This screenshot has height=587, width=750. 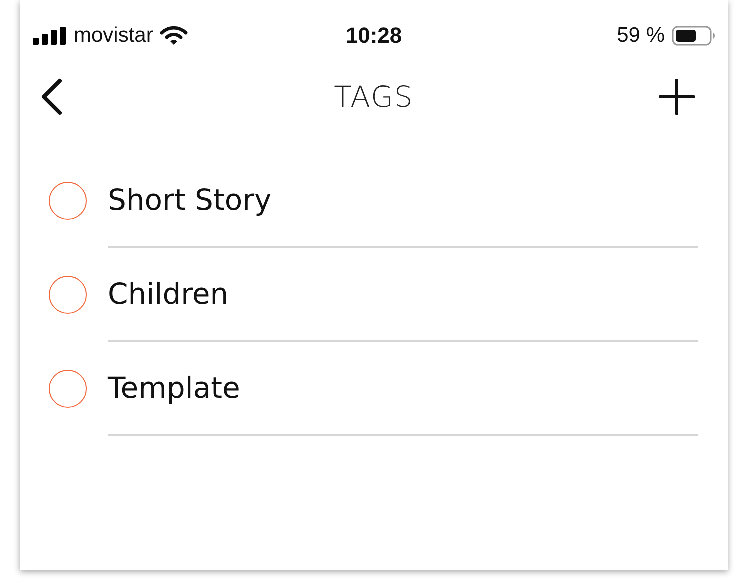 What do you see at coordinates (641, 36) in the screenshot?
I see `battery-percent: 59 %` at bounding box center [641, 36].